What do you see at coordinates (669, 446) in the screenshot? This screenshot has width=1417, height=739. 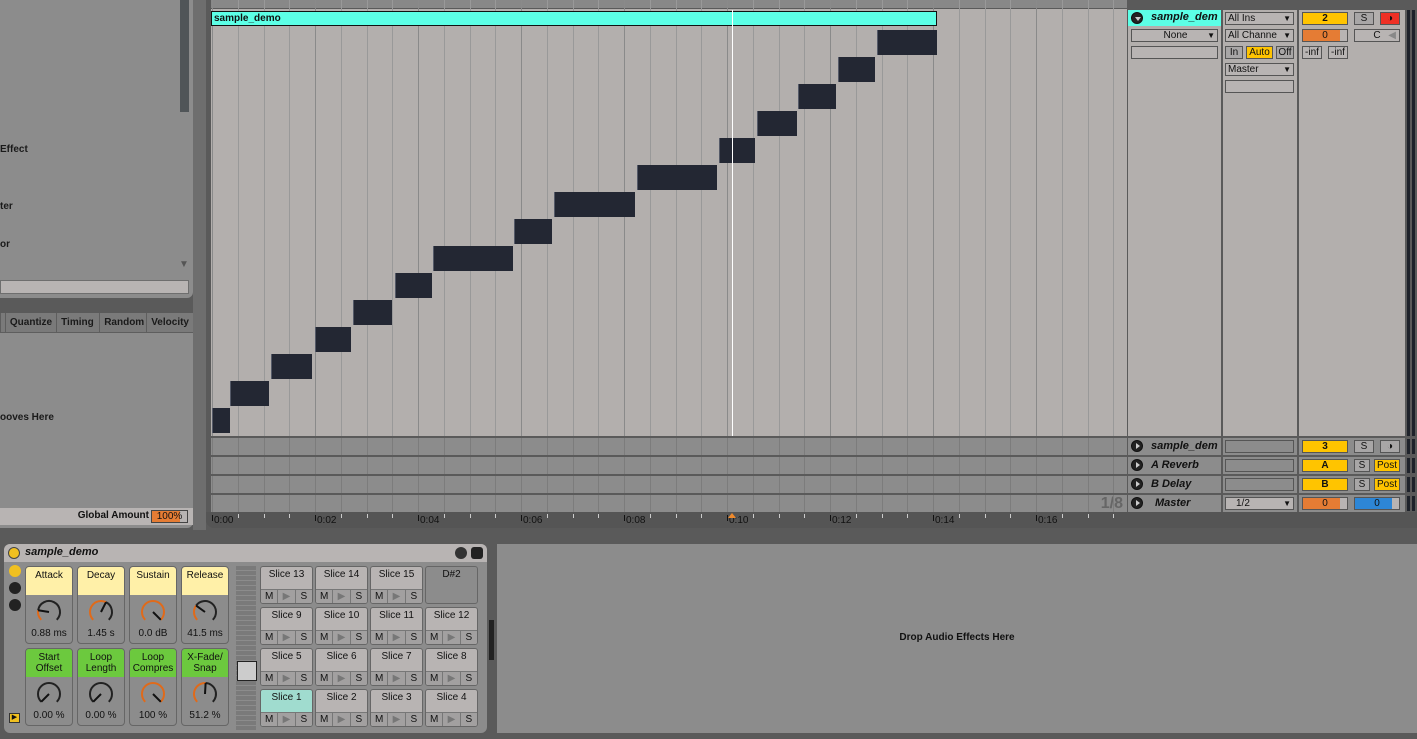 I see `track-lane-sample` at bounding box center [669, 446].